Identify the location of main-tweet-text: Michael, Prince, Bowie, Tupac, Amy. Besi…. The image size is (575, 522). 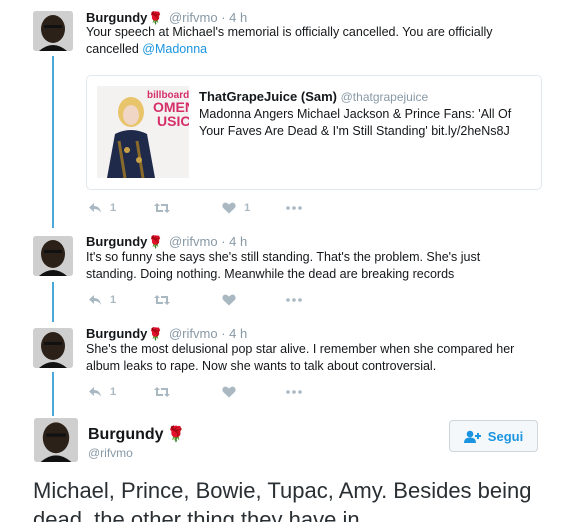
(282, 500).